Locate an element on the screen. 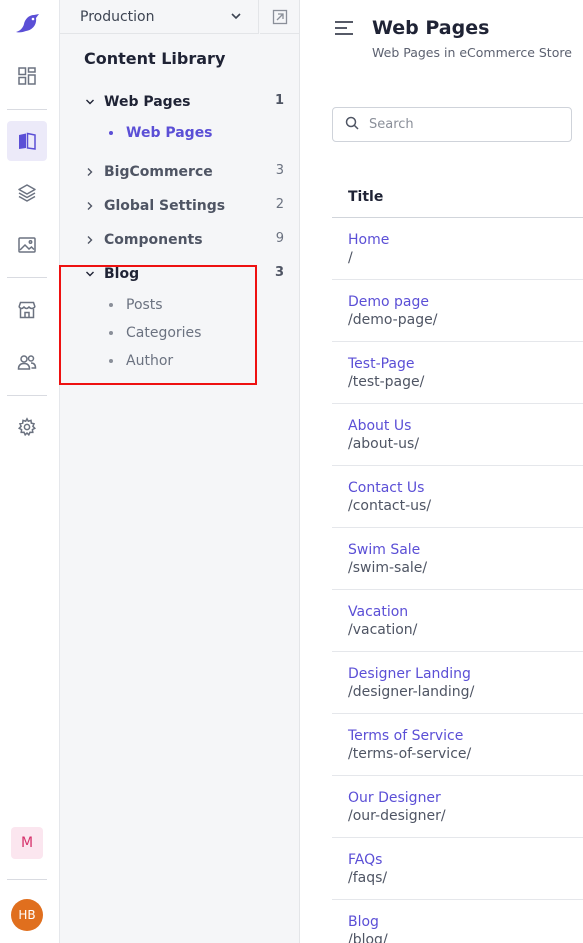  table-row: Contact Us/contact-us/ is located at coordinates (457, 497).